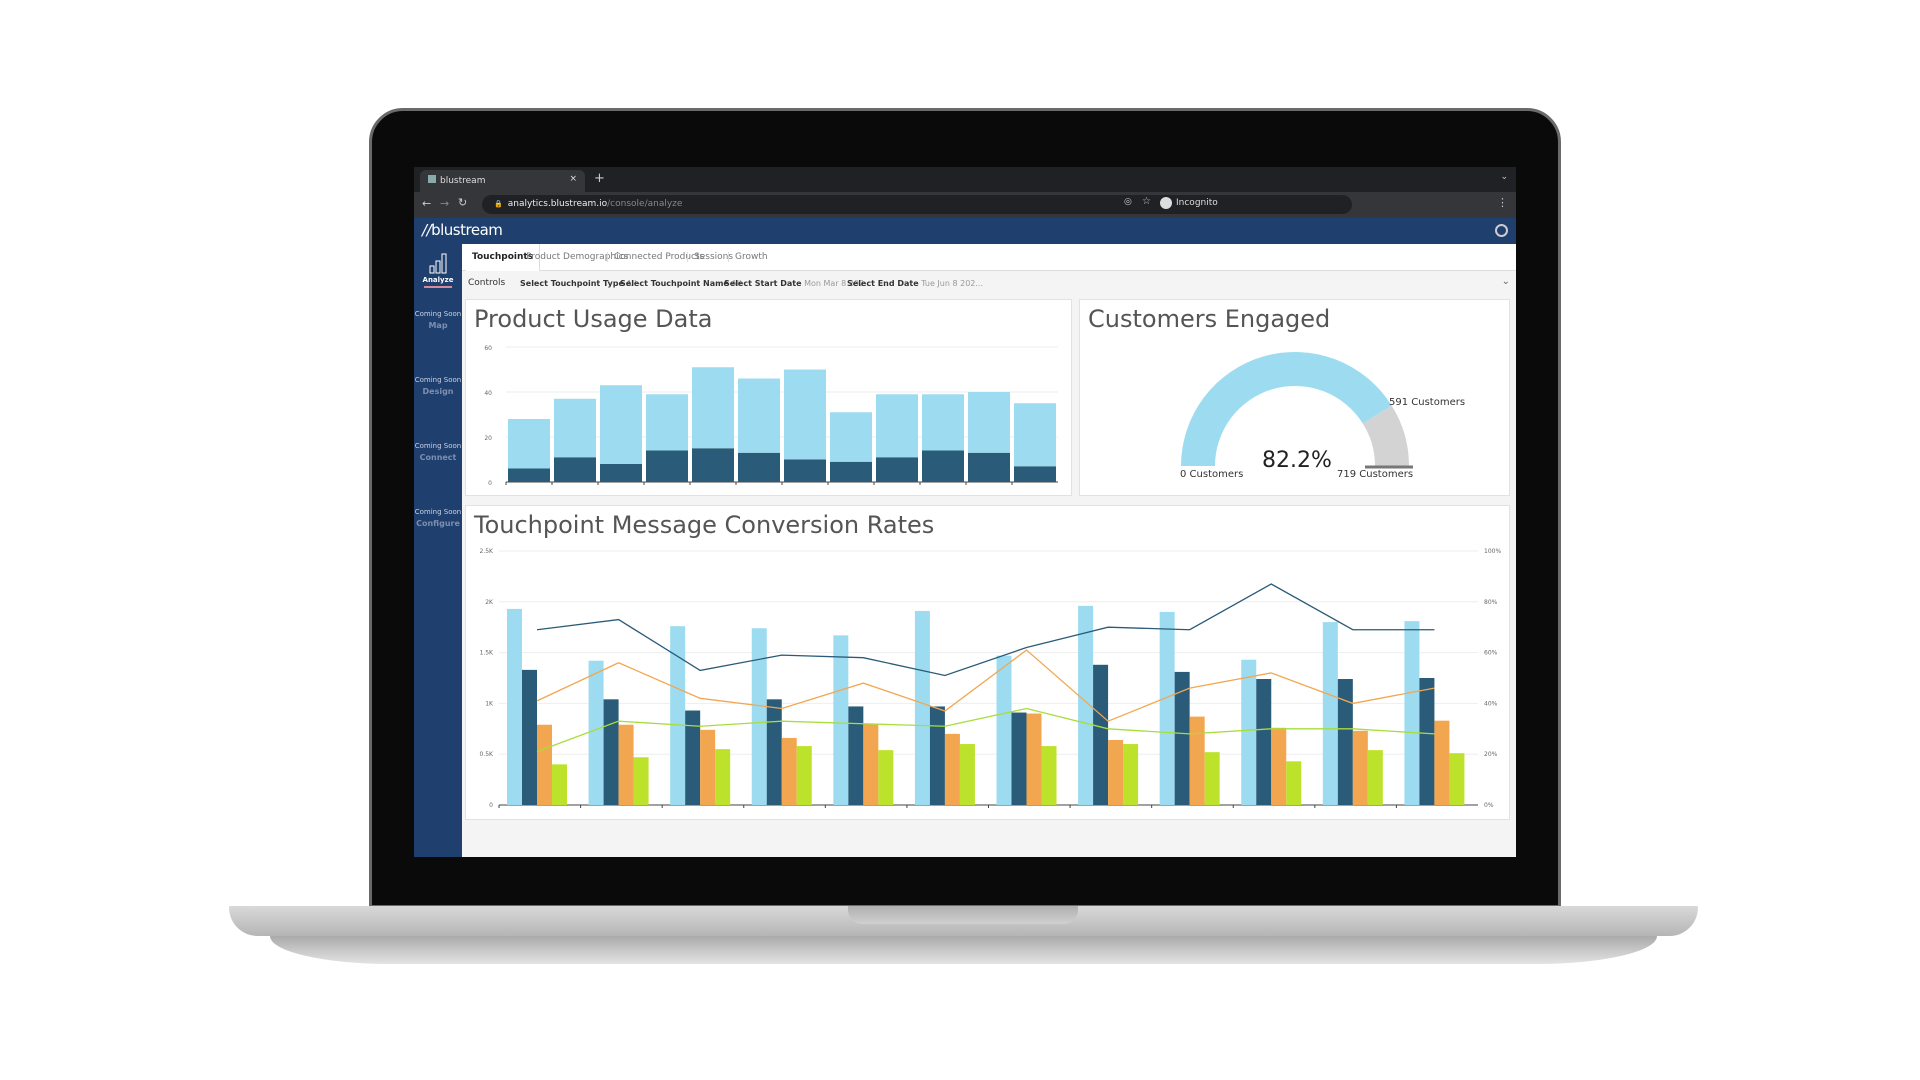 This screenshot has height=1080, width=1920. Describe the element at coordinates (438, 287) in the screenshot. I see `active-indicator` at that location.